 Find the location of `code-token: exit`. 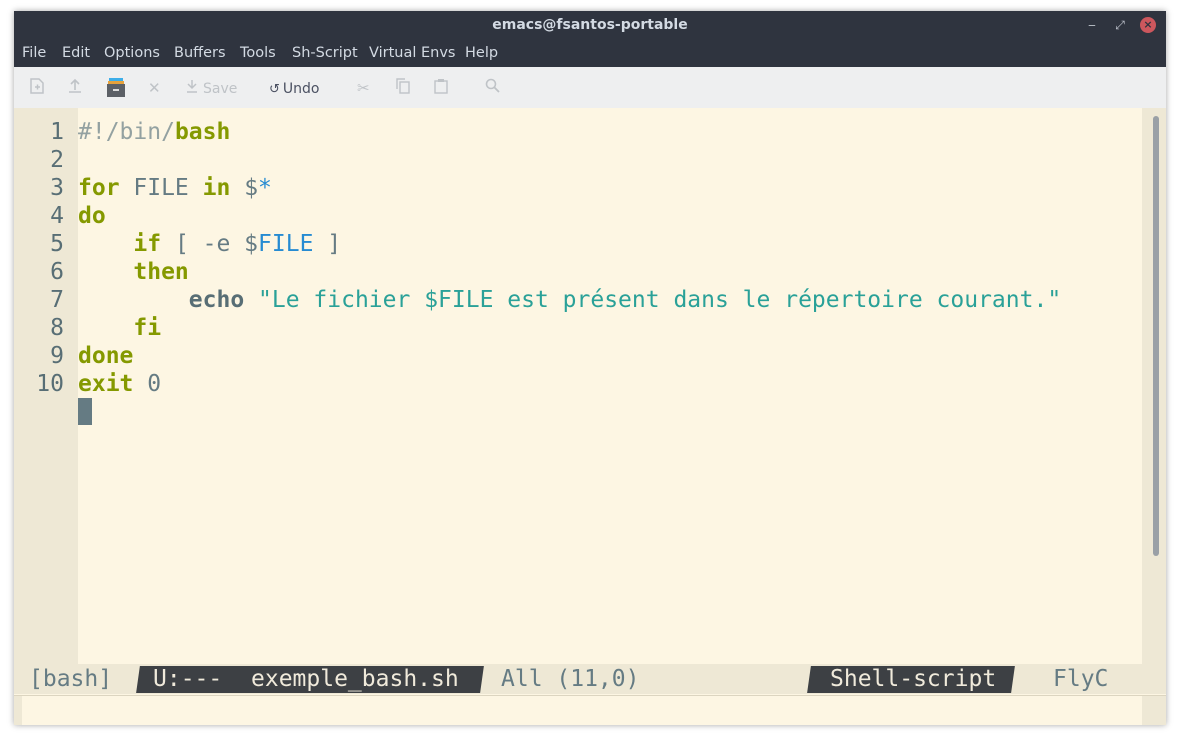

code-token: exit is located at coordinates (106, 384).